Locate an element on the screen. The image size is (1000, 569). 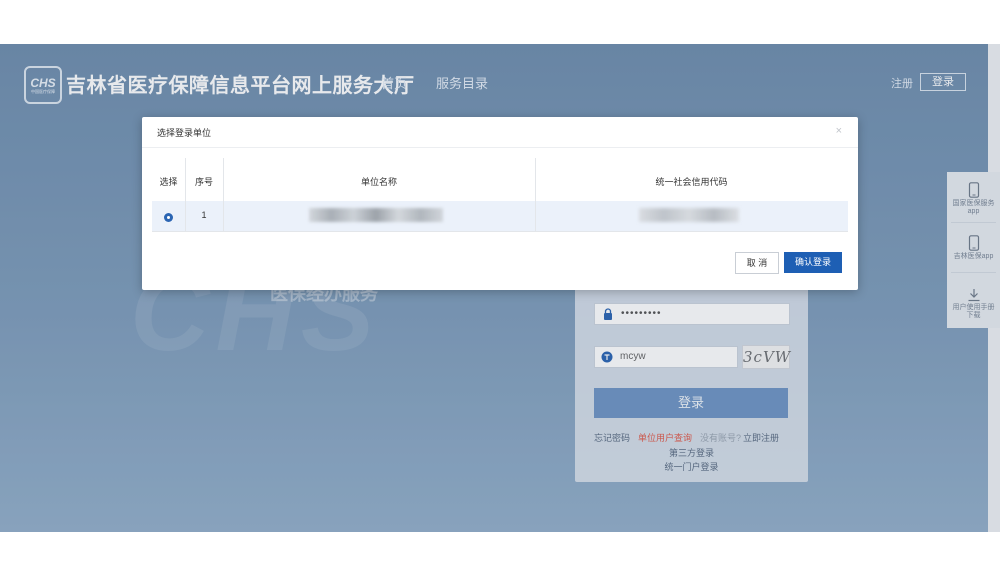
table-bottom-border is located at coordinates (500, 231).